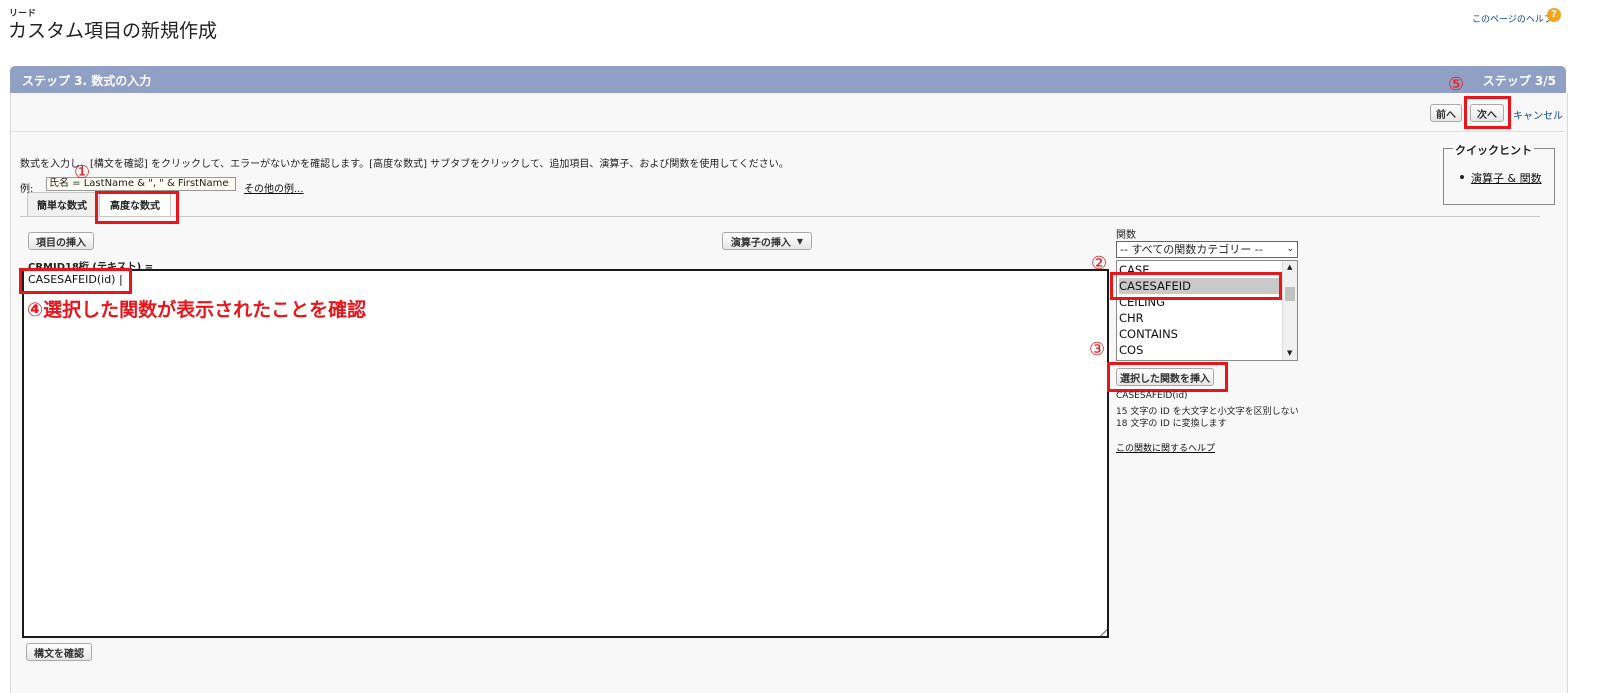 The width and height of the screenshot is (1623, 693). What do you see at coordinates (800, 241) in the screenshot?
I see `chevron-down-icon: ▼` at bounding box center [800, 241].